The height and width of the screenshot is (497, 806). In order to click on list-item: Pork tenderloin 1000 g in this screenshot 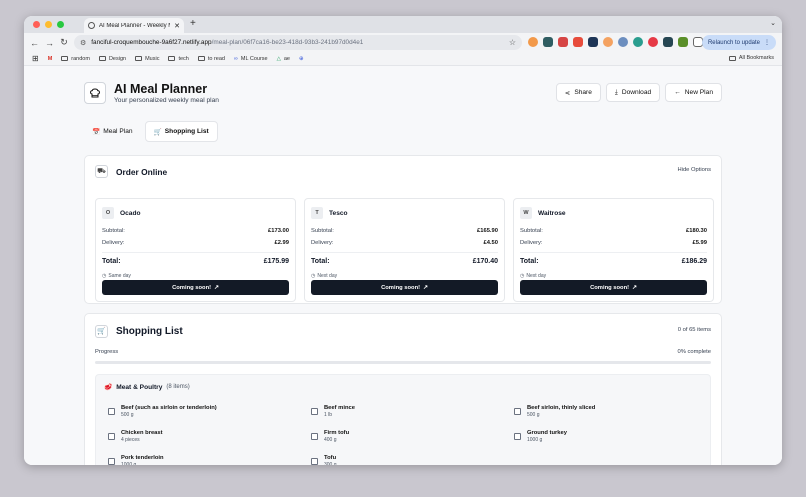, I will do `click(209, 459)`.